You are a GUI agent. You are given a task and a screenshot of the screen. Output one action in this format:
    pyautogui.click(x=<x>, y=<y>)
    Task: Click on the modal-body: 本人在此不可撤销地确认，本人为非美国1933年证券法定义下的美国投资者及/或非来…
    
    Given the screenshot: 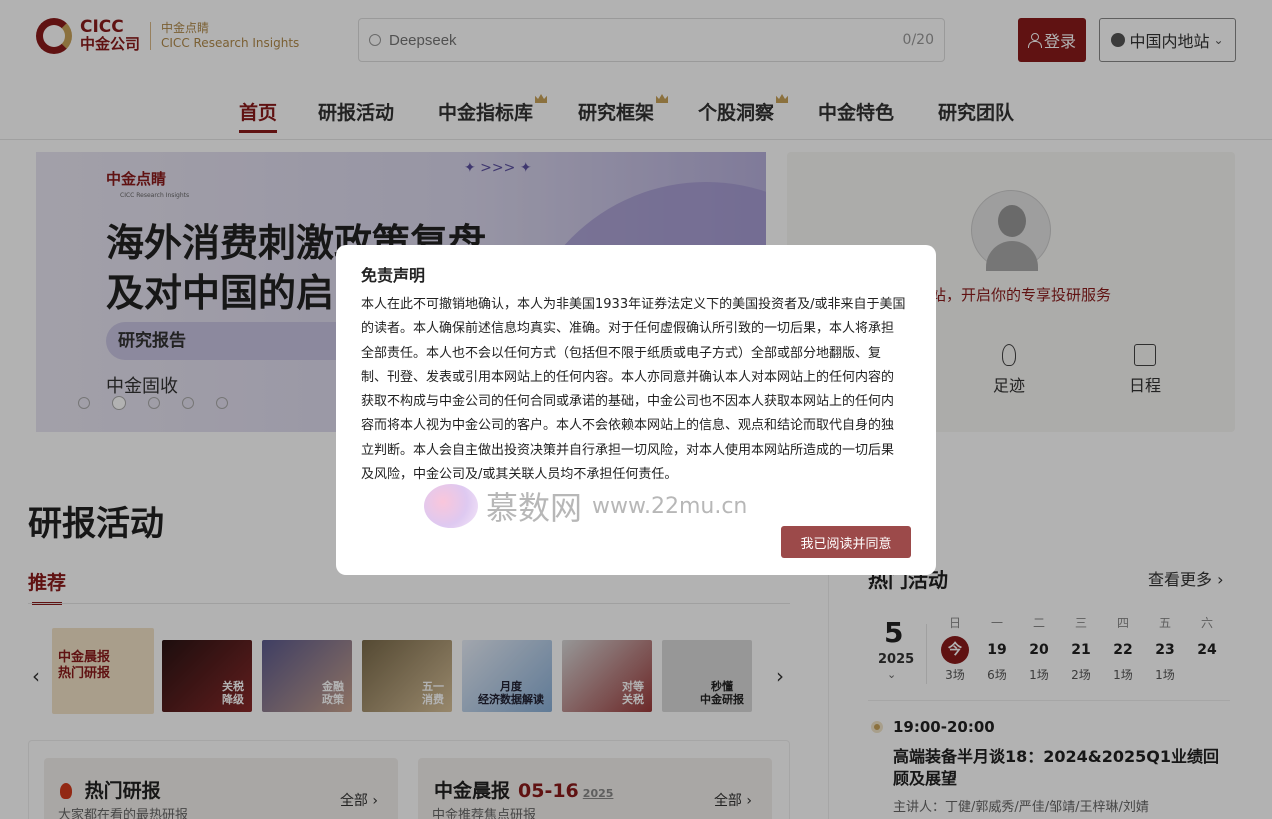 What is the action you would take?
    pyautogui.click(x=633, y=390)
    